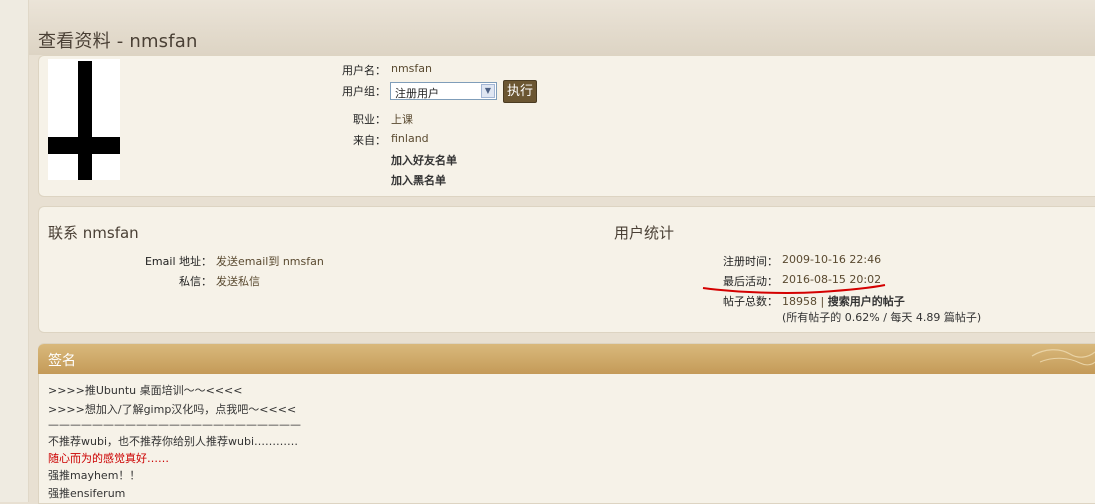 The height and width of the screenshot is (504, 1095). Describe the element at coordinates (418, 180) in the screenshot. I see `add-blacklist-link: 加入黑名单` at that location.